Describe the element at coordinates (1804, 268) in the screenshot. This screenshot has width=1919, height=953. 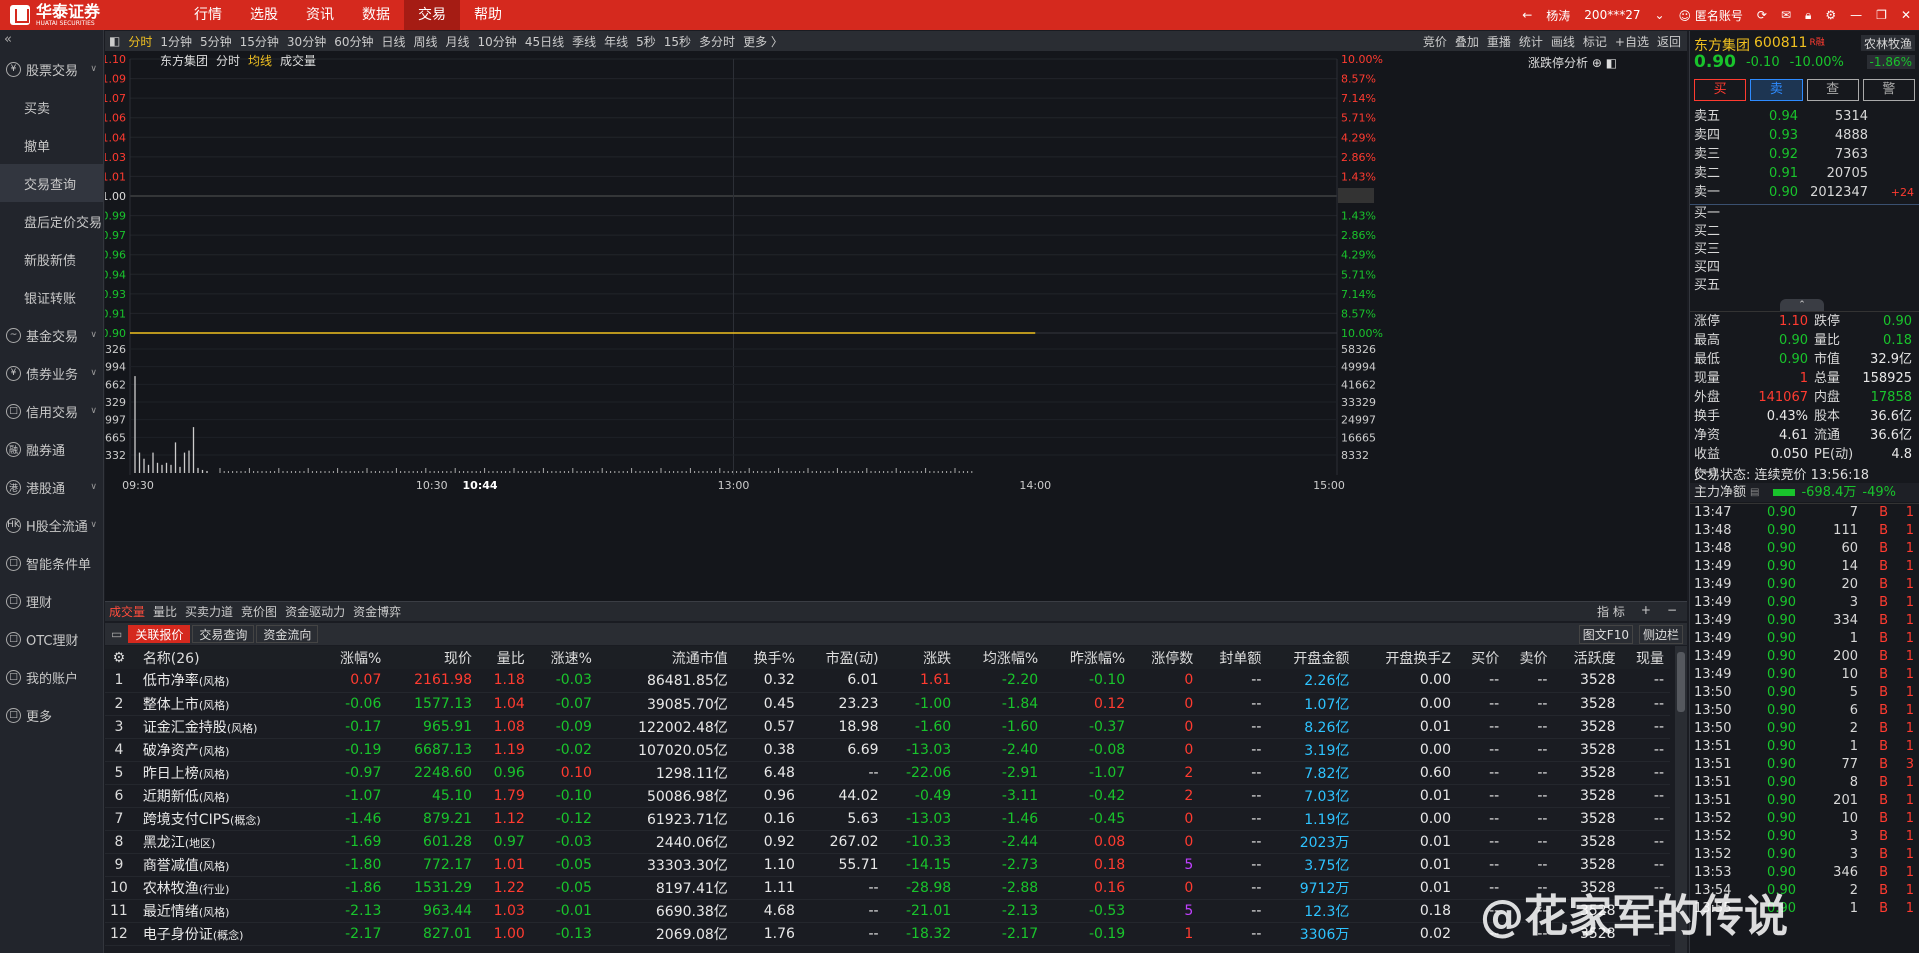
I see `bid-level: 买四` at that location.